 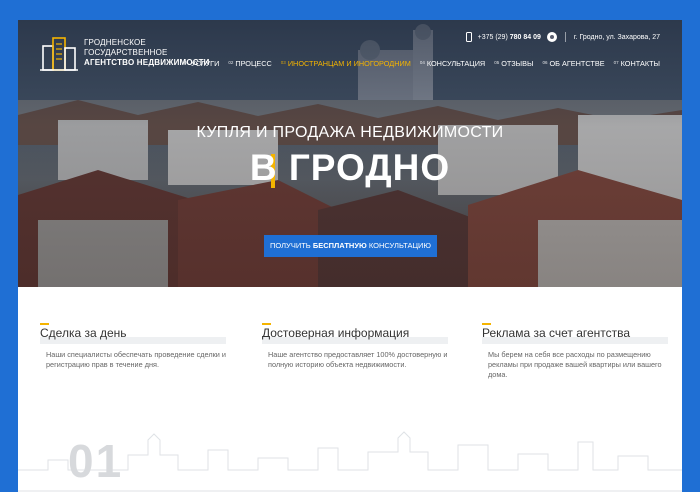 I want to click on nav-label: ОБ АГЕНТСТВЕ, so click(x=577, y=63).